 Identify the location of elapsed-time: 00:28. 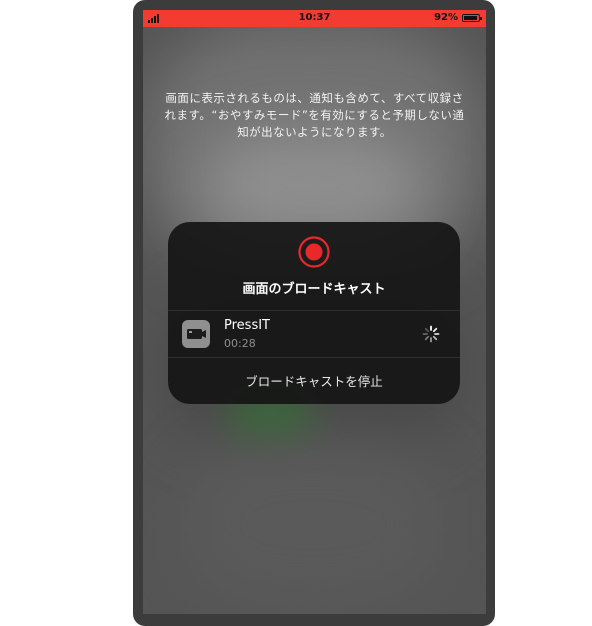
(240, 343).